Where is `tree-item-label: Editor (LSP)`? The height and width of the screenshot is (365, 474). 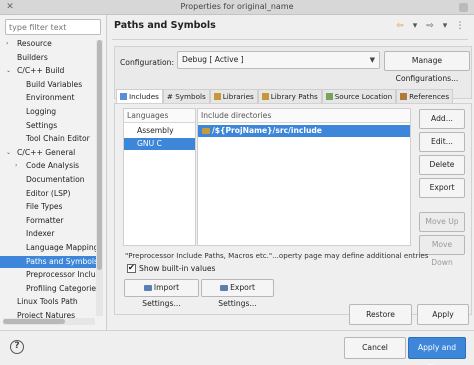 tree-item-label: Editor (LSP) is located at coordinates (48, 193).